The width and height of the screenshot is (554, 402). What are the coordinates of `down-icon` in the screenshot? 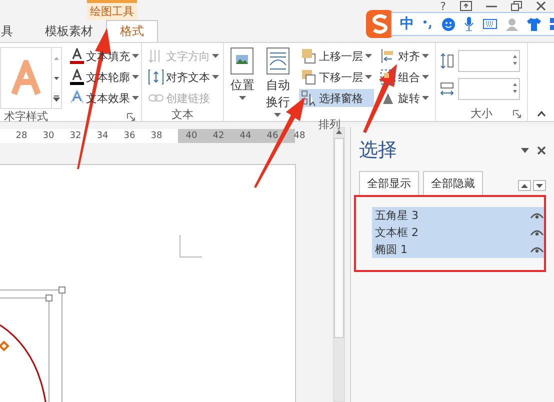 It's located at (539, 186).